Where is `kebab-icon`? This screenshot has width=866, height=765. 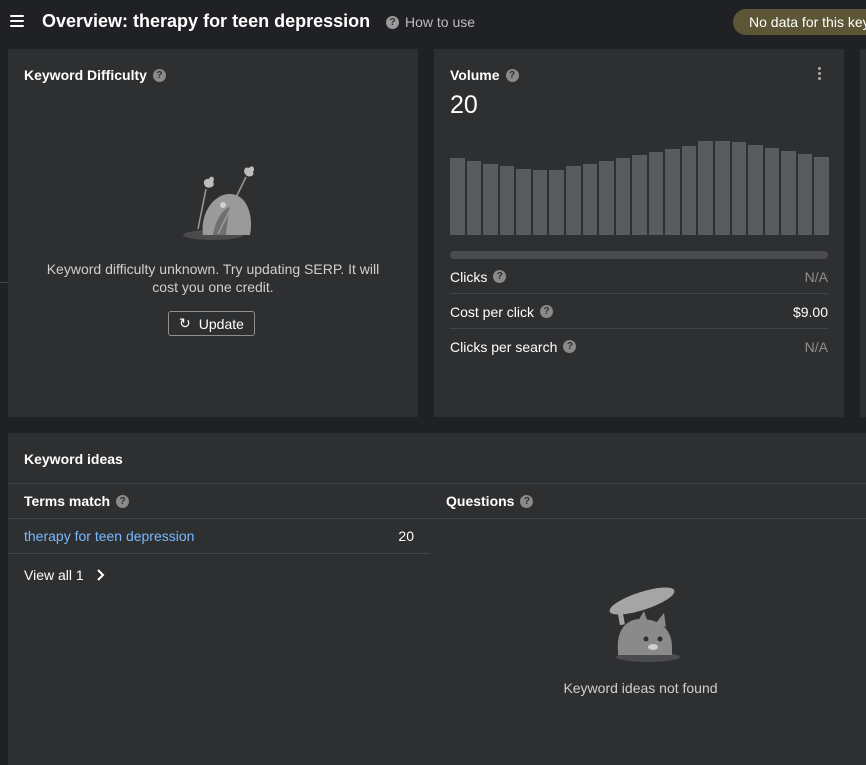 kebab-icon is located at coordinates (820, 74).